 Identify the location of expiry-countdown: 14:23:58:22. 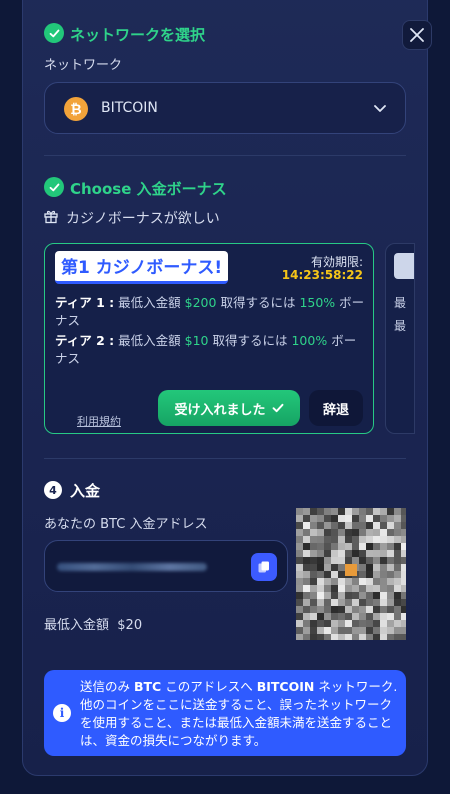
(322, 275).